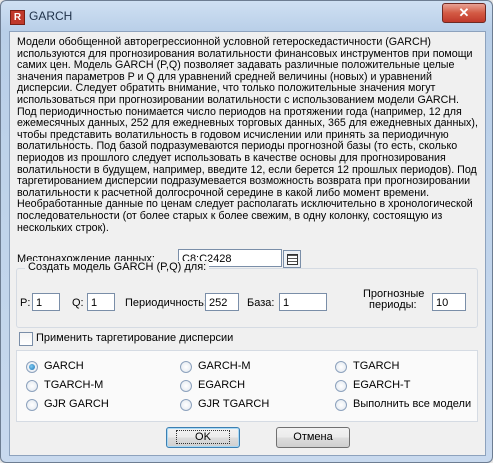 The width and height of the screenshot is (493, 463). What do you see at coordinates (464, 13) in the screenshot?
I see `close-button: ✕` at bounding box center [464, 13].